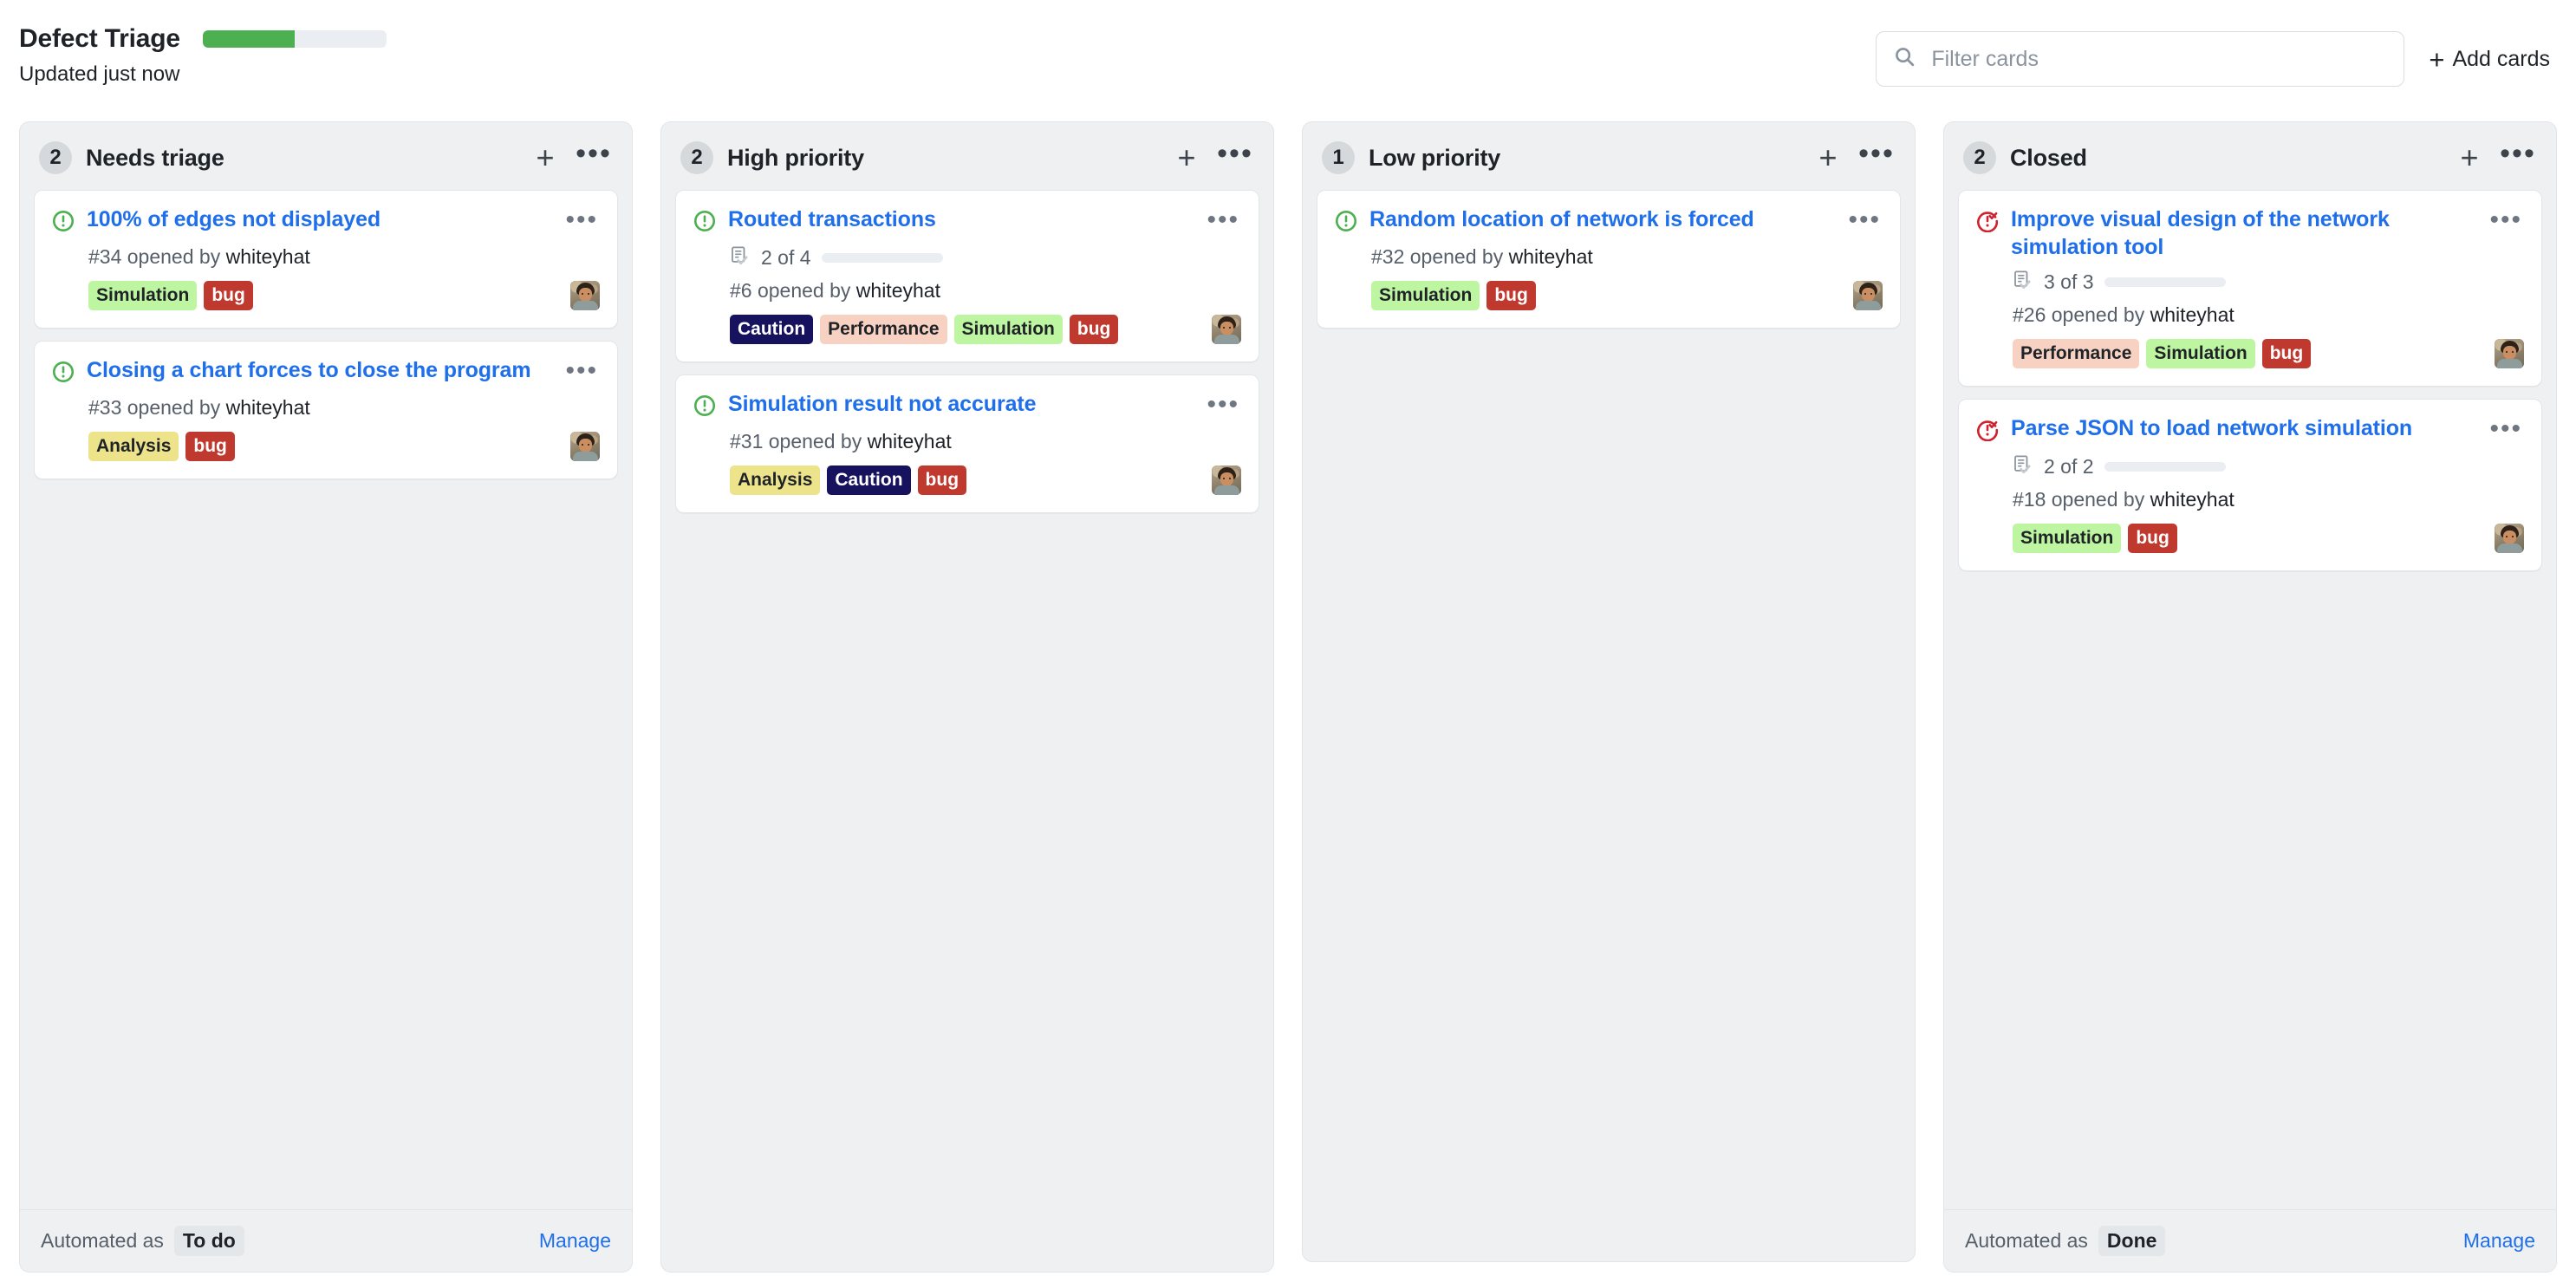 This screenshot has height=1276, width=2576. What do you see at coordinates (2069, 281) in the screenshot?
I see `tasklist-progress-text: 3 of 3` at bounding box center [2069, 281].